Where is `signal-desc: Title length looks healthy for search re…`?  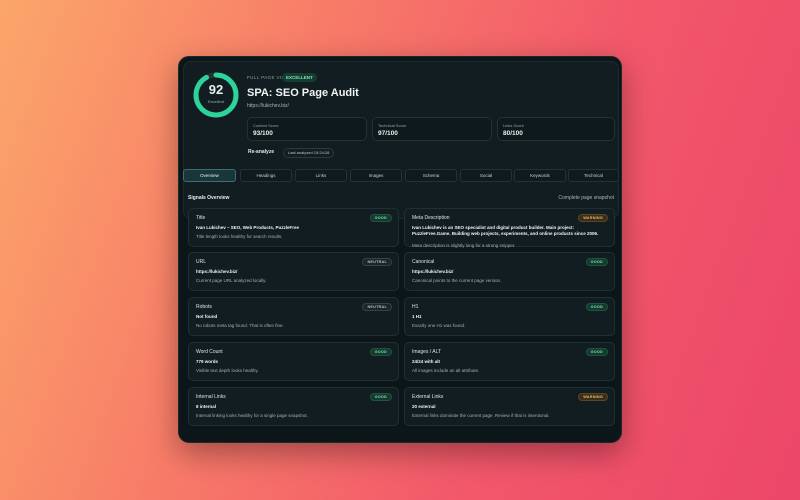 signal-desc: Title length looks healthy for search re… is located at coordinates (239, 236).